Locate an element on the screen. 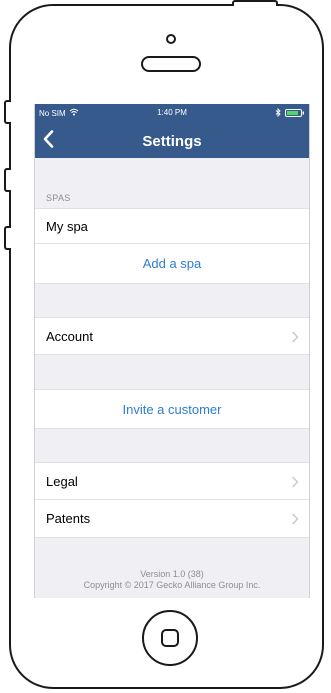 The width and height of the screenshot is (331, 693). account-label: Account is located at coordinates (69, 336).